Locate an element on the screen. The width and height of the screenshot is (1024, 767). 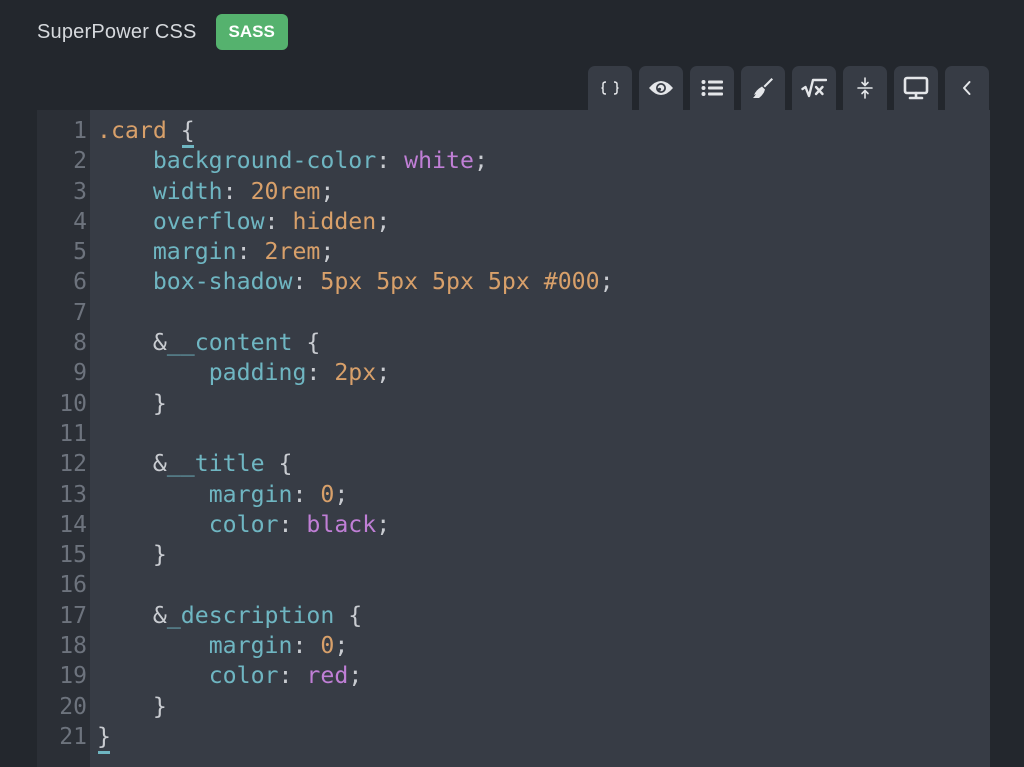
line-number: 21 is located at coordinates (73, 736).